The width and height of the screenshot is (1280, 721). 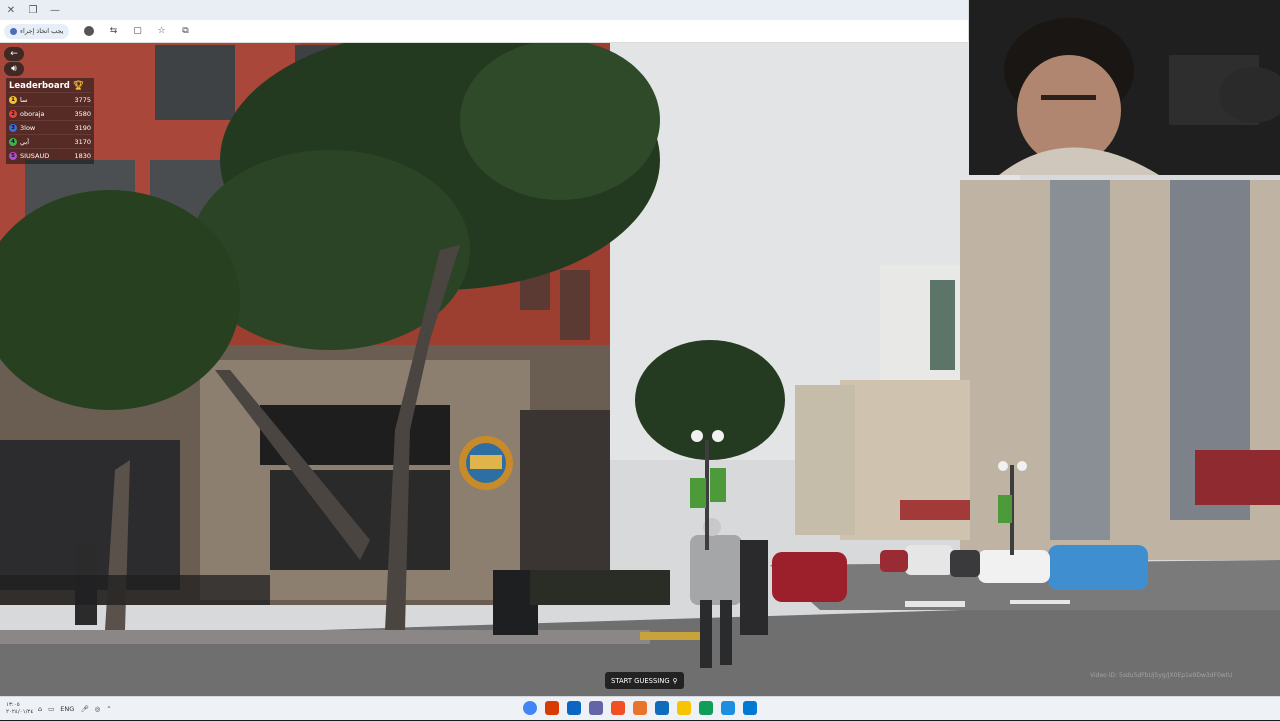 I want to click on close-icon: ✕, so click(x=11, y=10).